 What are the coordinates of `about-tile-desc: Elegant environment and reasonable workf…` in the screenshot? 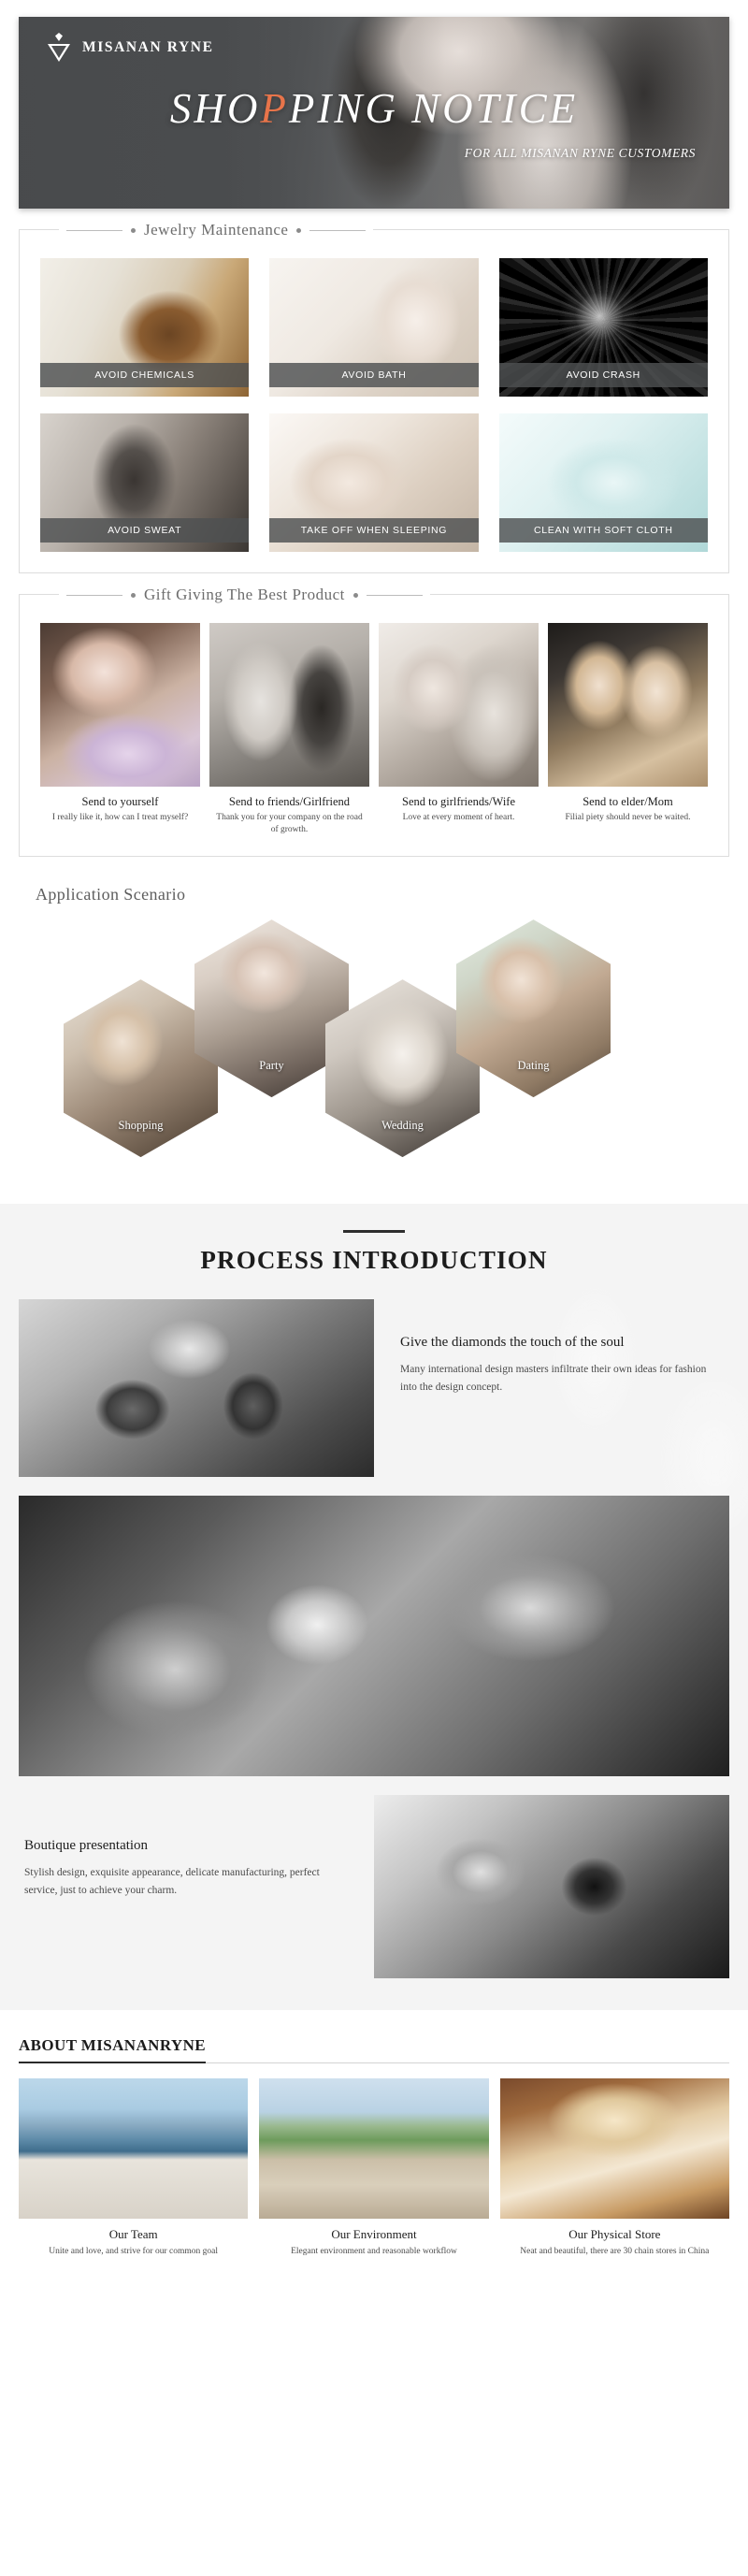 It's located at (374, 2252).